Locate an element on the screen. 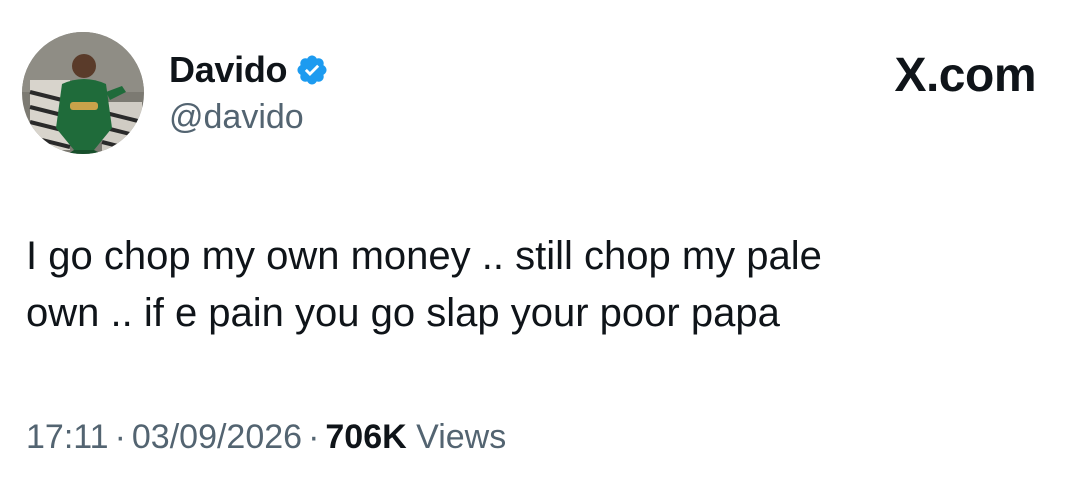 The height and width of the screenshot is (496, 1080). avatar-image is located at coordinates (83, 93).